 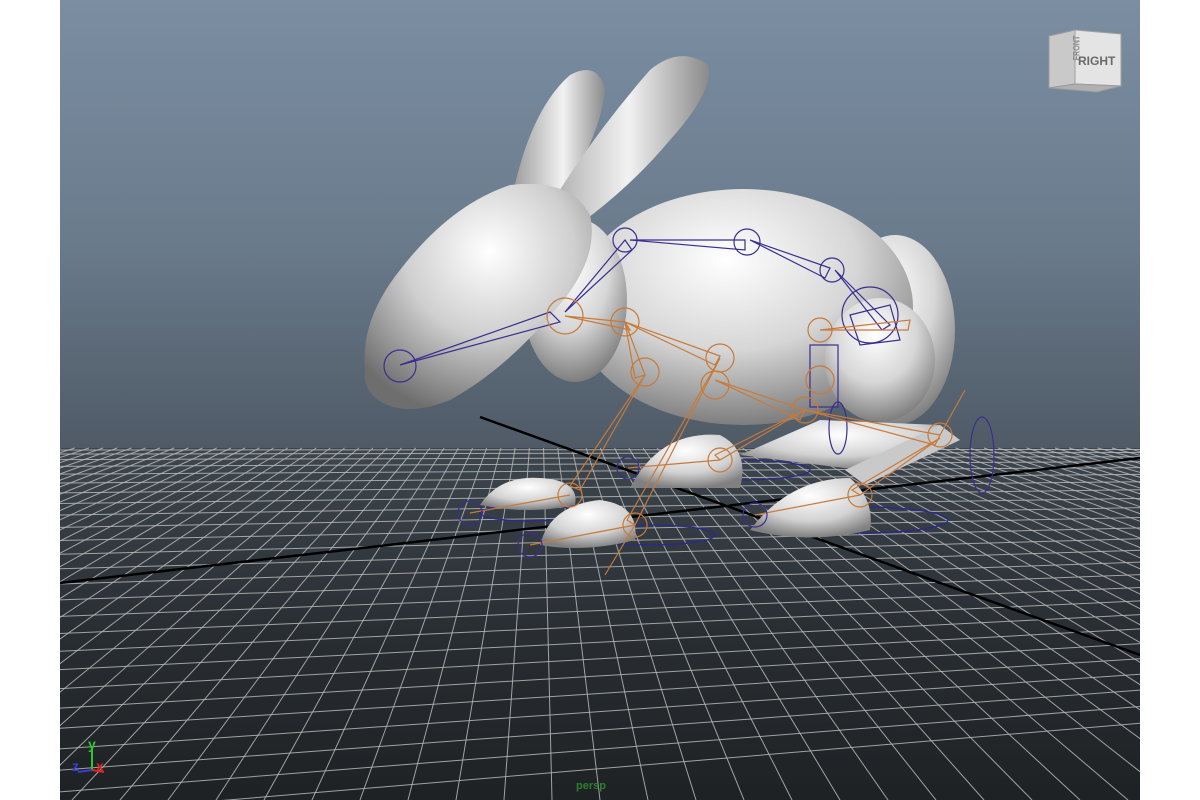 What do you see at coordinates (75, 766) in the screenshot?
I see `axis-z-label: z` at bounding box center [75, 766].